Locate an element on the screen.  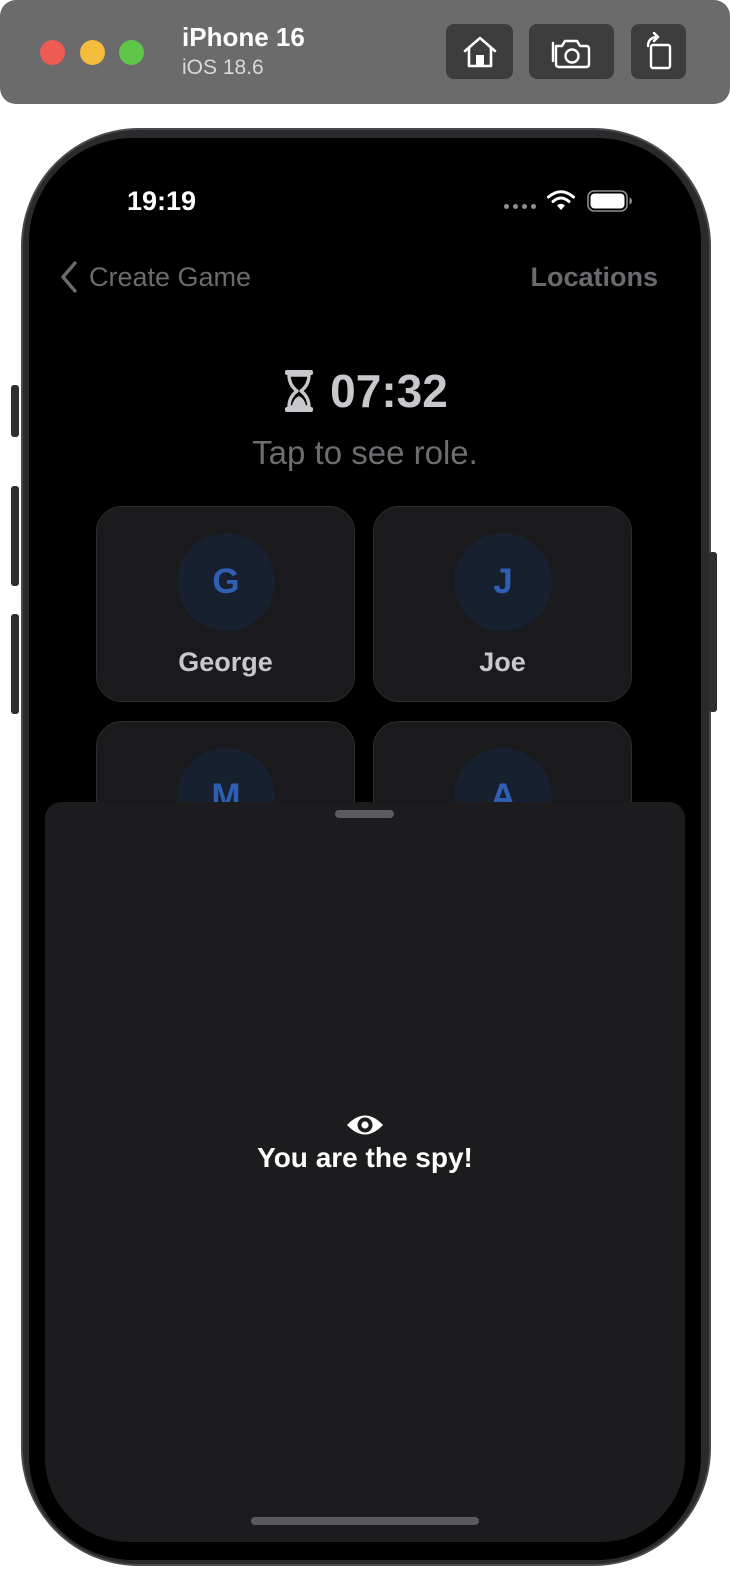
chevron-left-icon is located at coordinates (69, 277).